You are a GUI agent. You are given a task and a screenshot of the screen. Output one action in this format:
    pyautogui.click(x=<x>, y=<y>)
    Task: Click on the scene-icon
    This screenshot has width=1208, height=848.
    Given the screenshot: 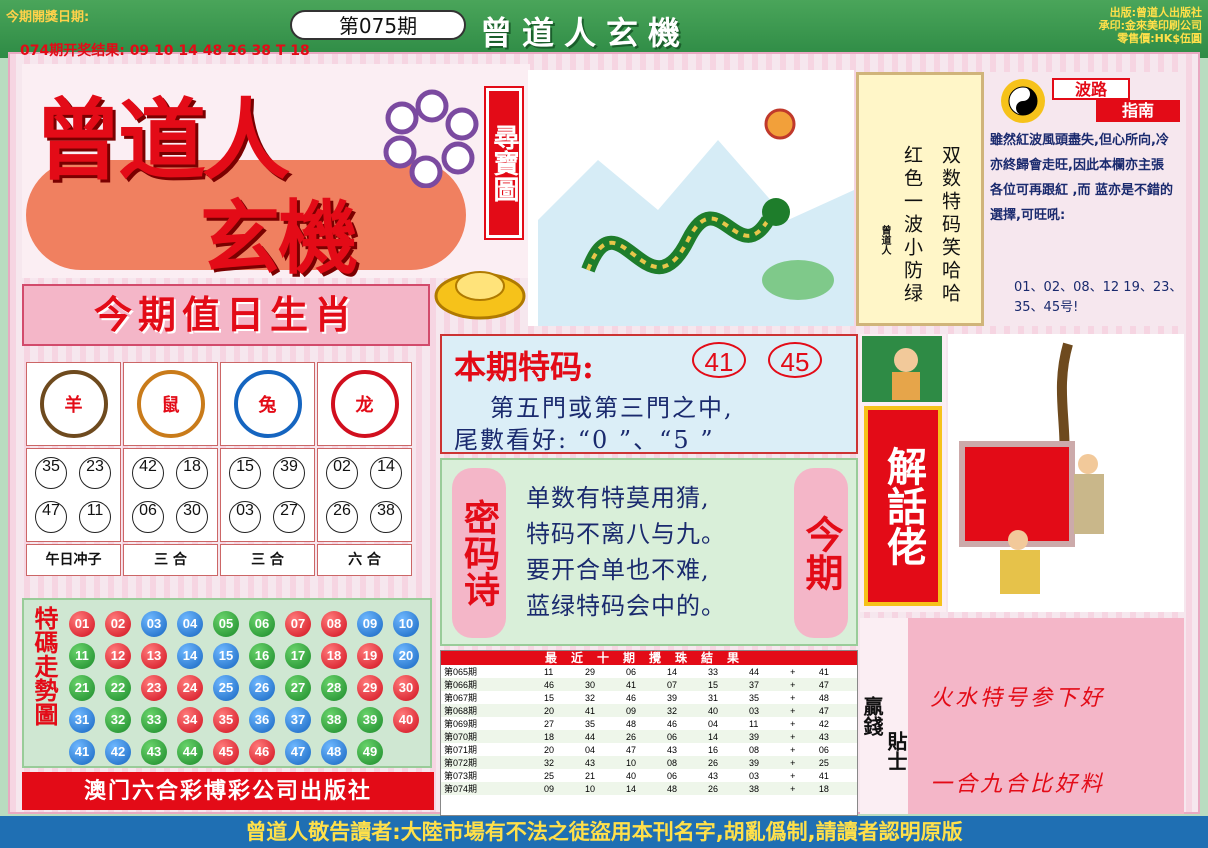 What is the action you would take?
    pyautogui.click(x=1031, y=468)
    